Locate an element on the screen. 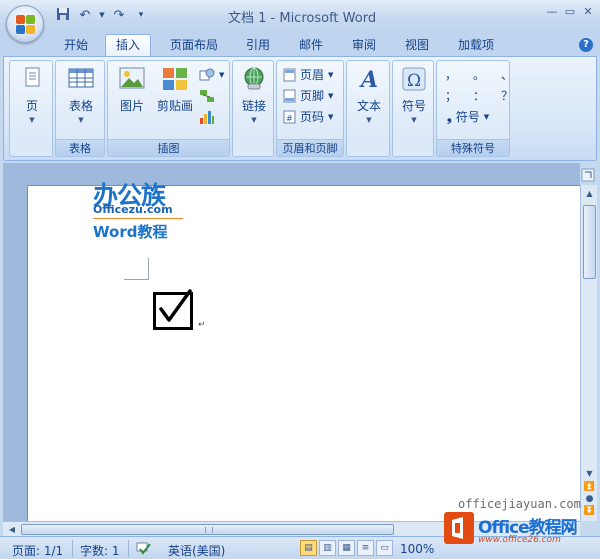  punctuation-row-1: ， 。 、 is located at coordinates (479, 75).